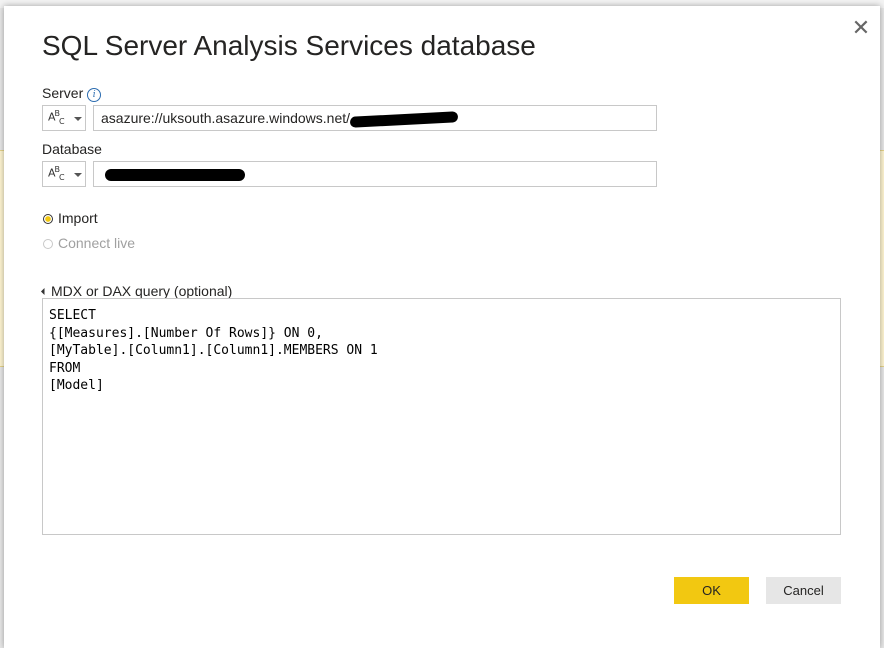  I want to click on server-value: asazure://uksouth.asazure.windows.net/, so click(226, 118).